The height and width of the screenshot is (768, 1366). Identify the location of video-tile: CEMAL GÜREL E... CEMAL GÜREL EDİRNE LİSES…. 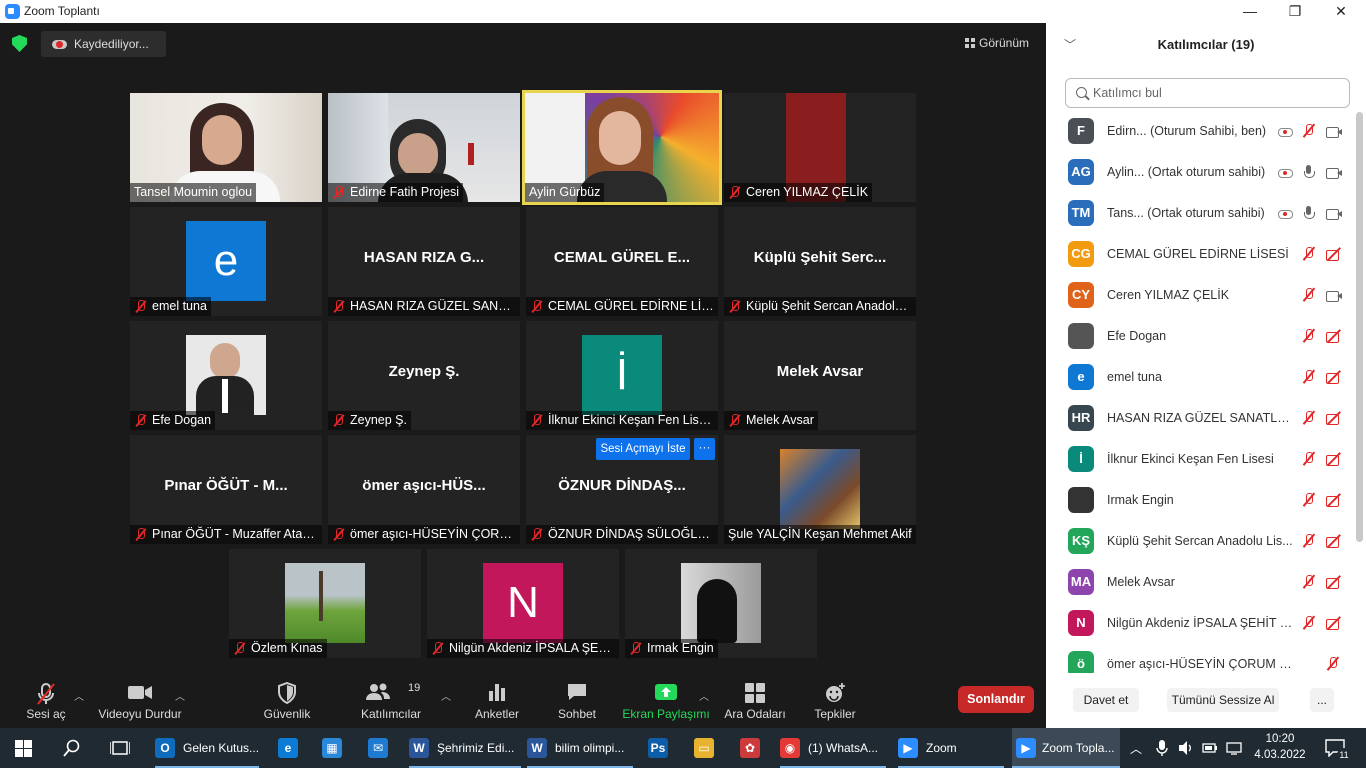
(622, 261).